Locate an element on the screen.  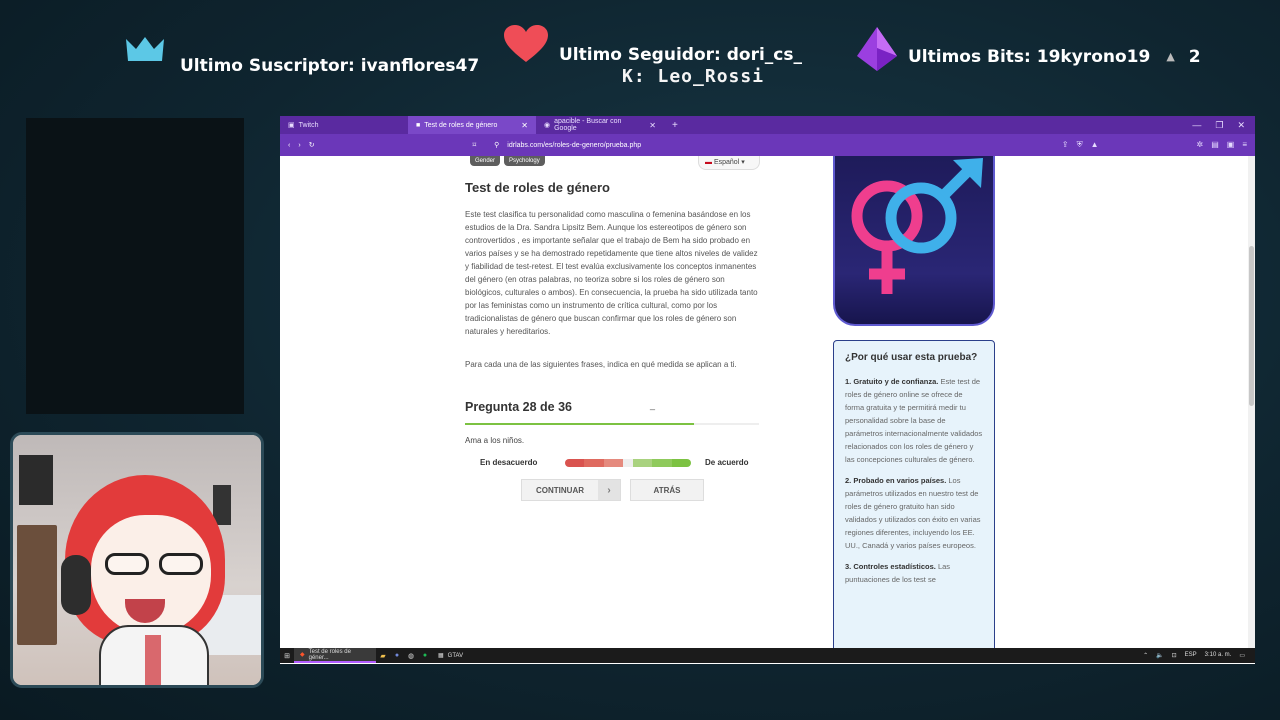
page-scrollbar is located at coordinates (1251, 402).